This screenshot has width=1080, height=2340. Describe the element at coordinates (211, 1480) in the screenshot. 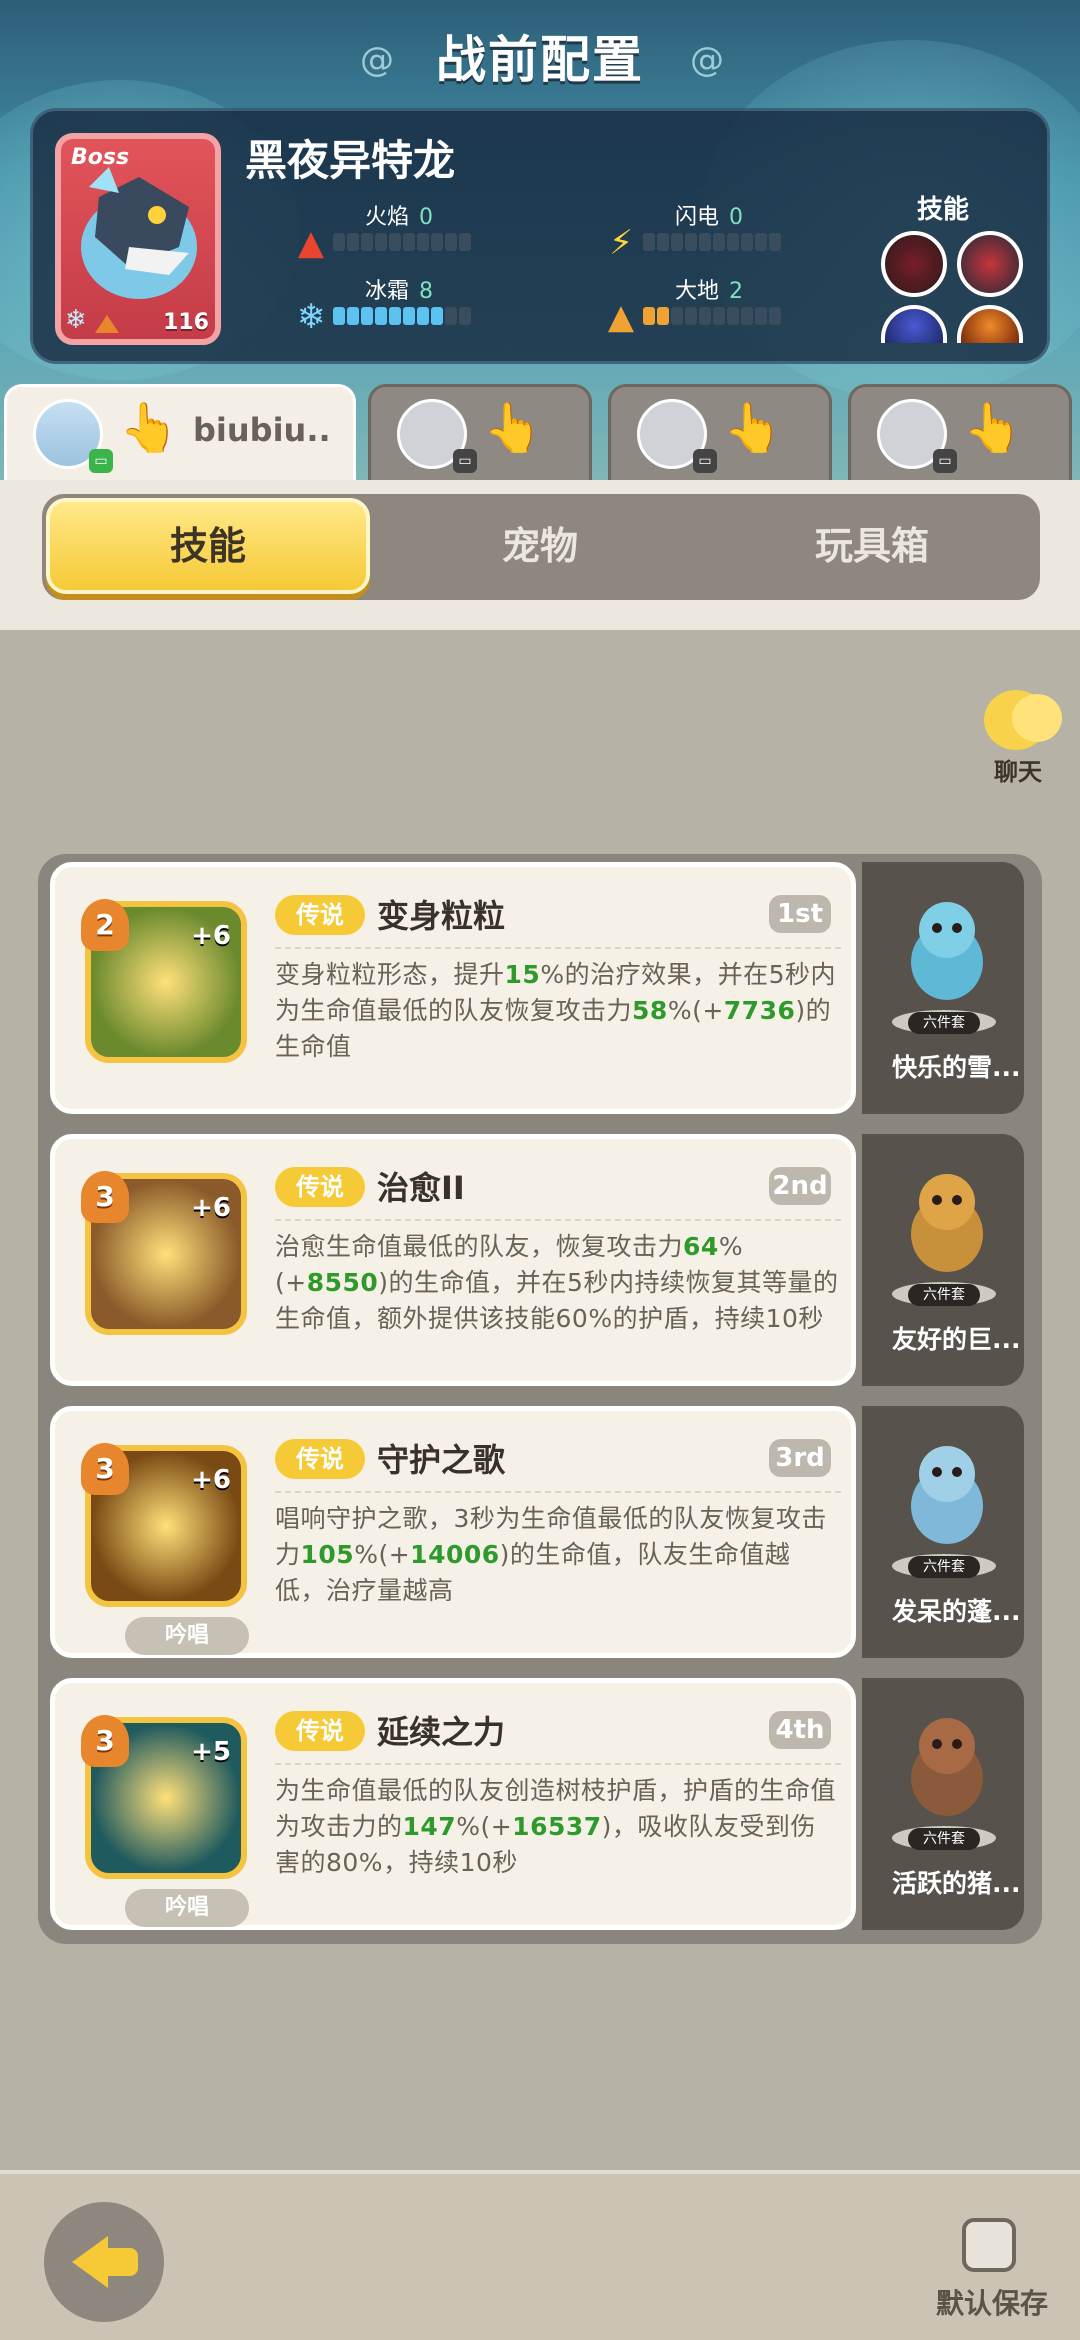

I see `skill-plus-level: +6` at that location.